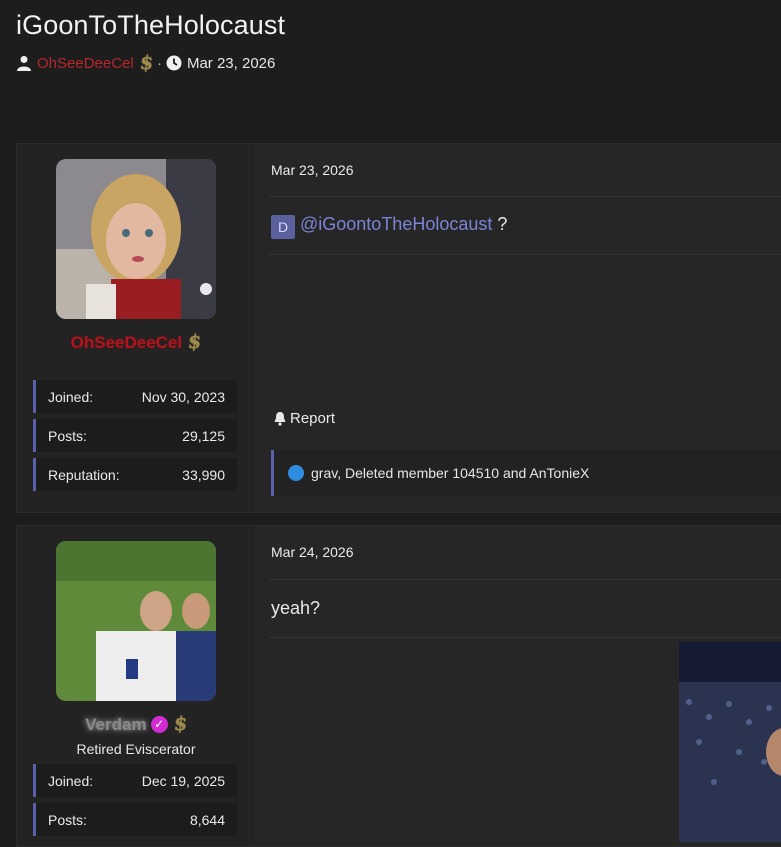 Image resolution: width=781 pixels, height=847 pixels. What do you see at coordinates (283, 227) in the screenshot?
I see `mention-avatar: D` at bounding box center [283, 227].